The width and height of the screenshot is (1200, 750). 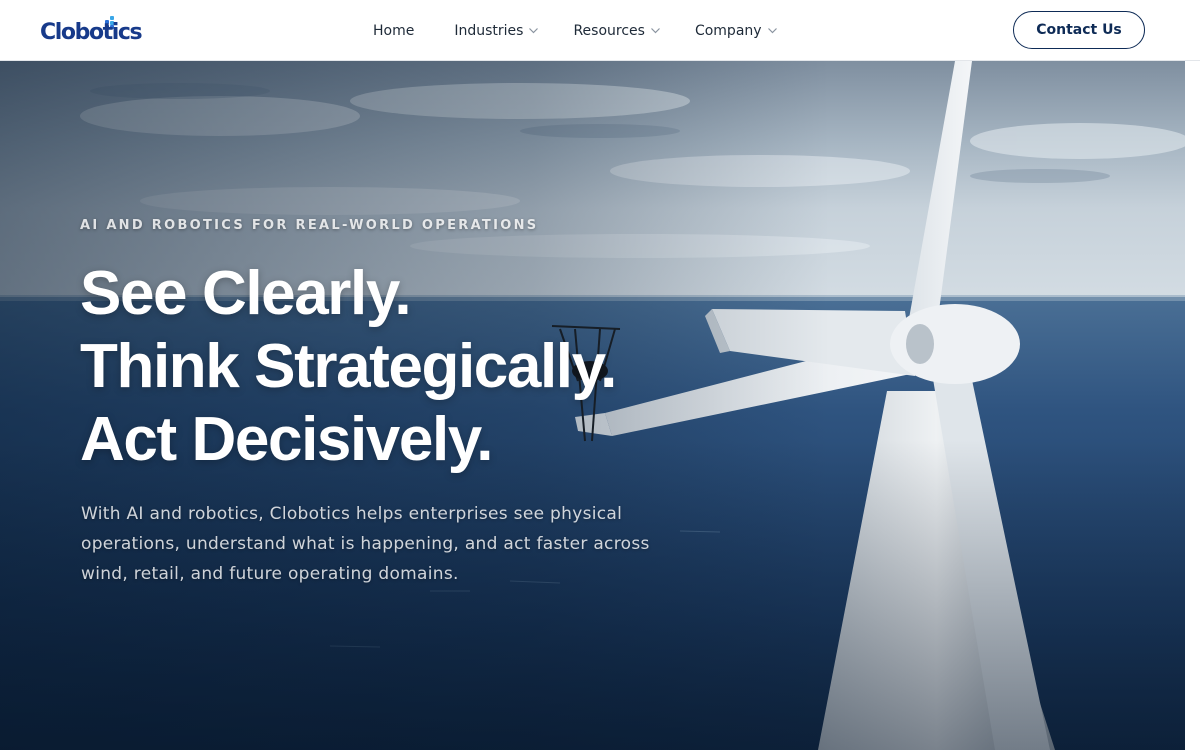 What do you see at coordinates (1192, 405) in the screenshot?
I see `scrollbar` at bounding box center [1192, 405].